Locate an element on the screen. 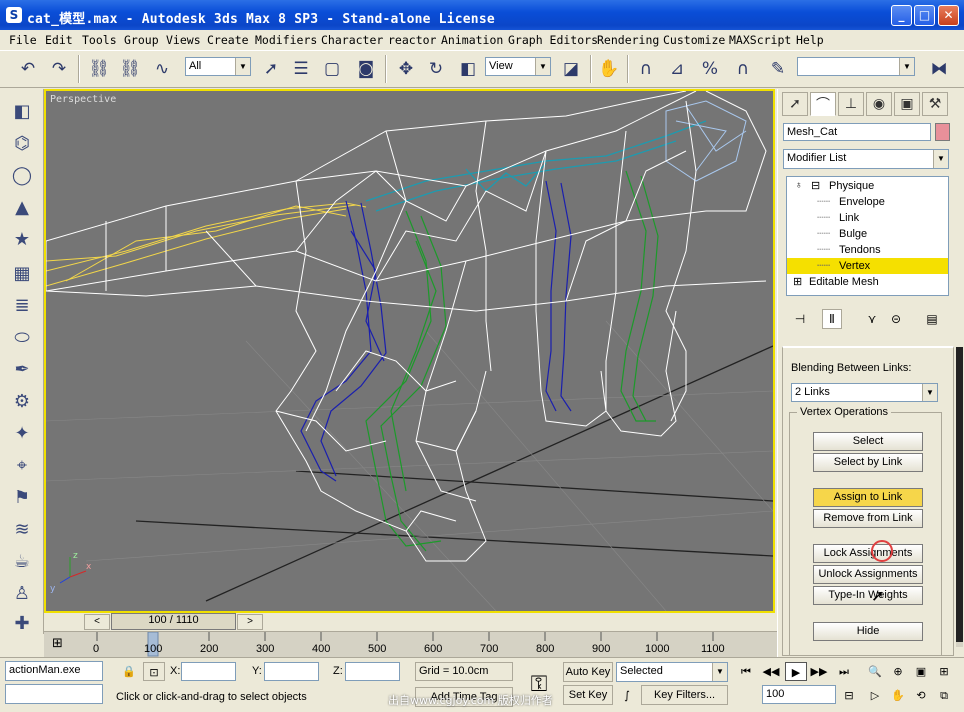  play-icon: ▶ is located at coordinates (796, 671).